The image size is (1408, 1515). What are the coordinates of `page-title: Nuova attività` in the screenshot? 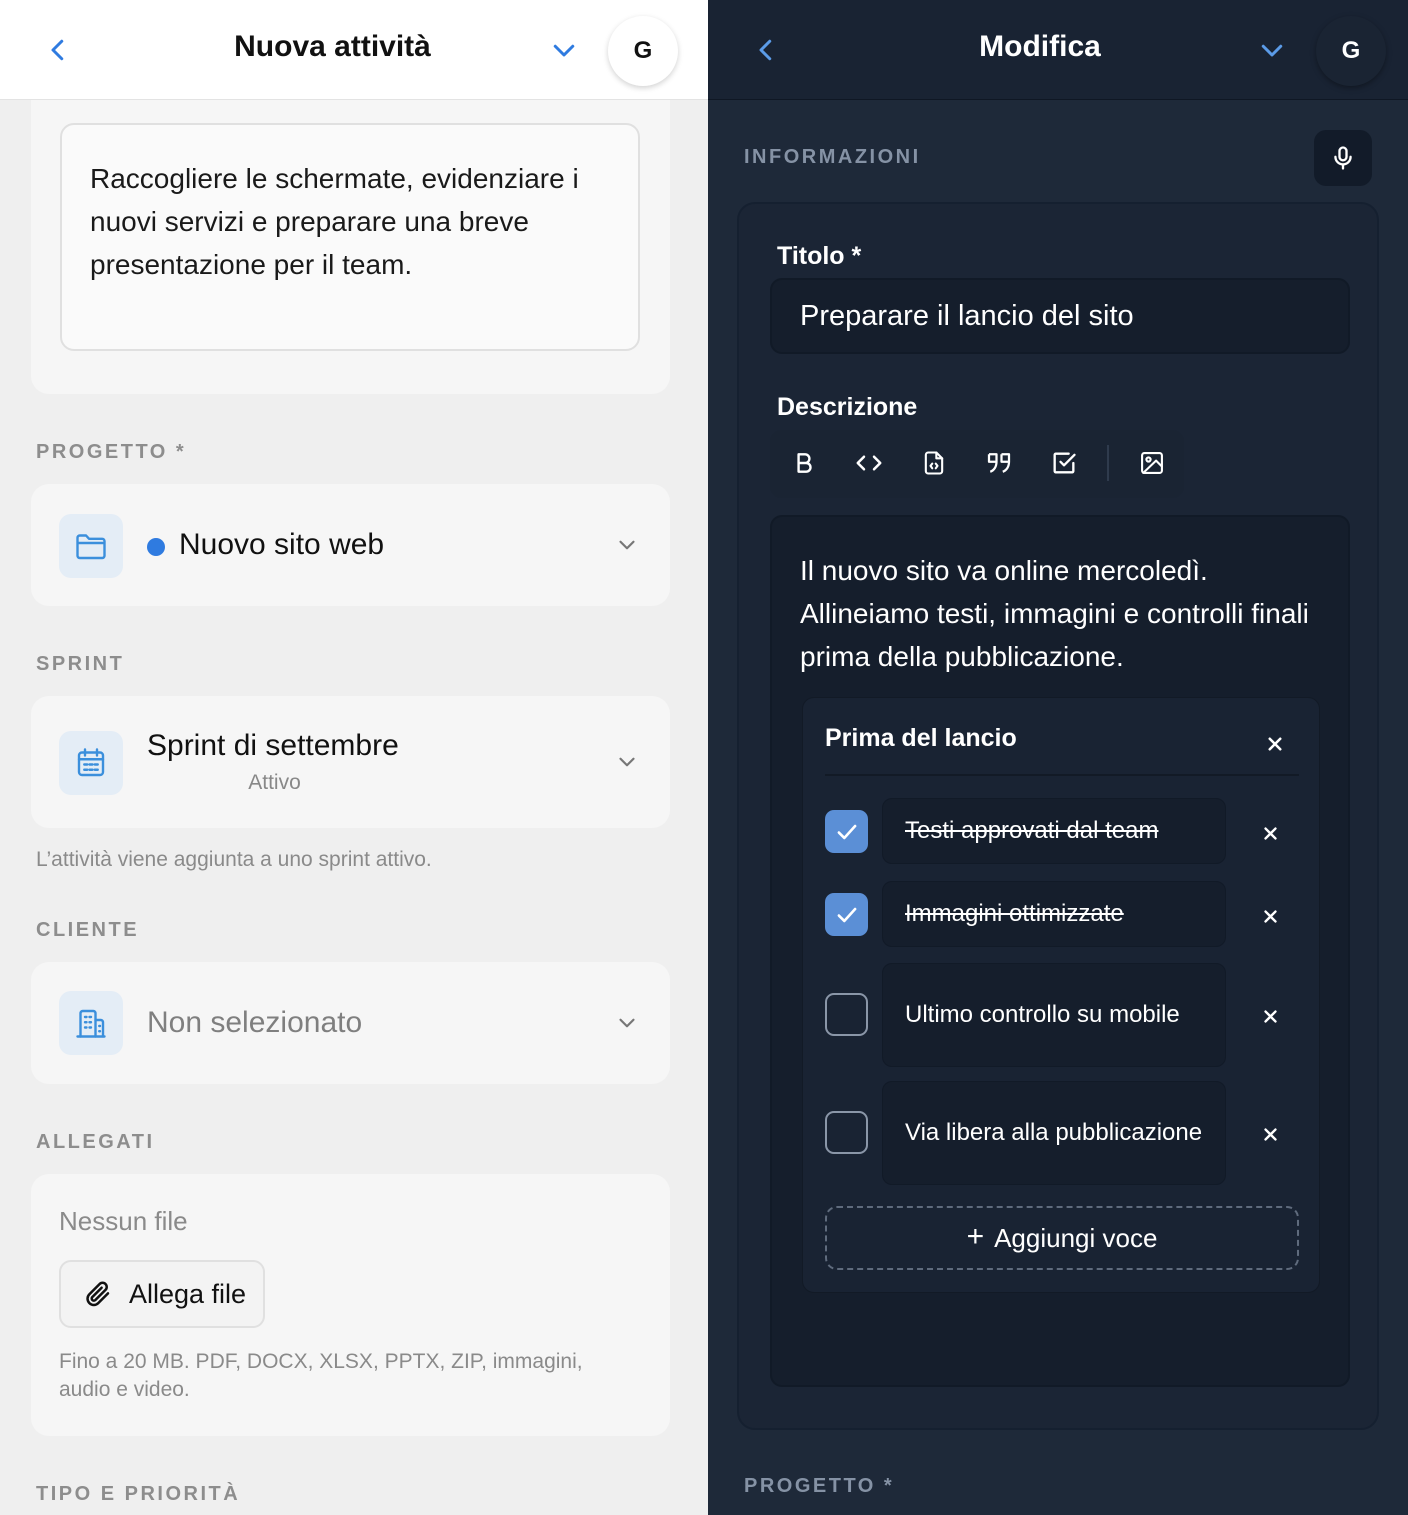 It's located at (332, 46).